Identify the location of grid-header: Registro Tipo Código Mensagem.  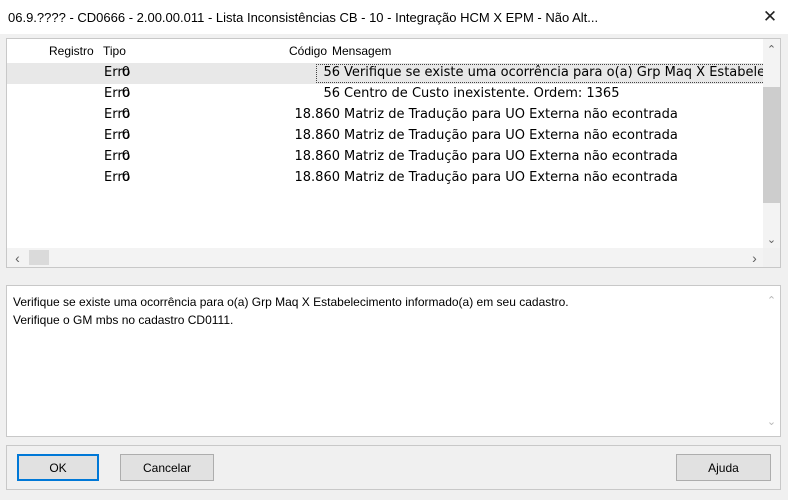
(386, 50).